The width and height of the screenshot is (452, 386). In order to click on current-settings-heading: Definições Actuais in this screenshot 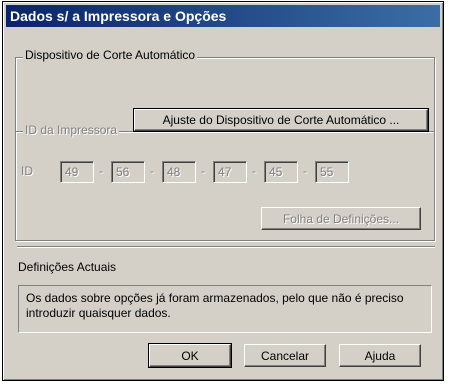, I will do `click(67, 267)`.